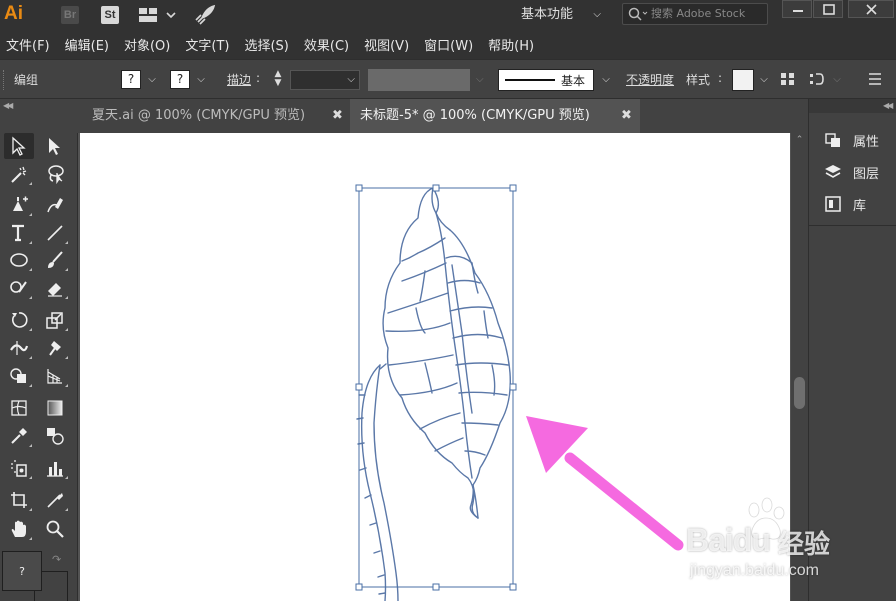 This screenshot has height=601, width=896. I want to click on watermark-brand-cn: 经验, so click(804, 544).